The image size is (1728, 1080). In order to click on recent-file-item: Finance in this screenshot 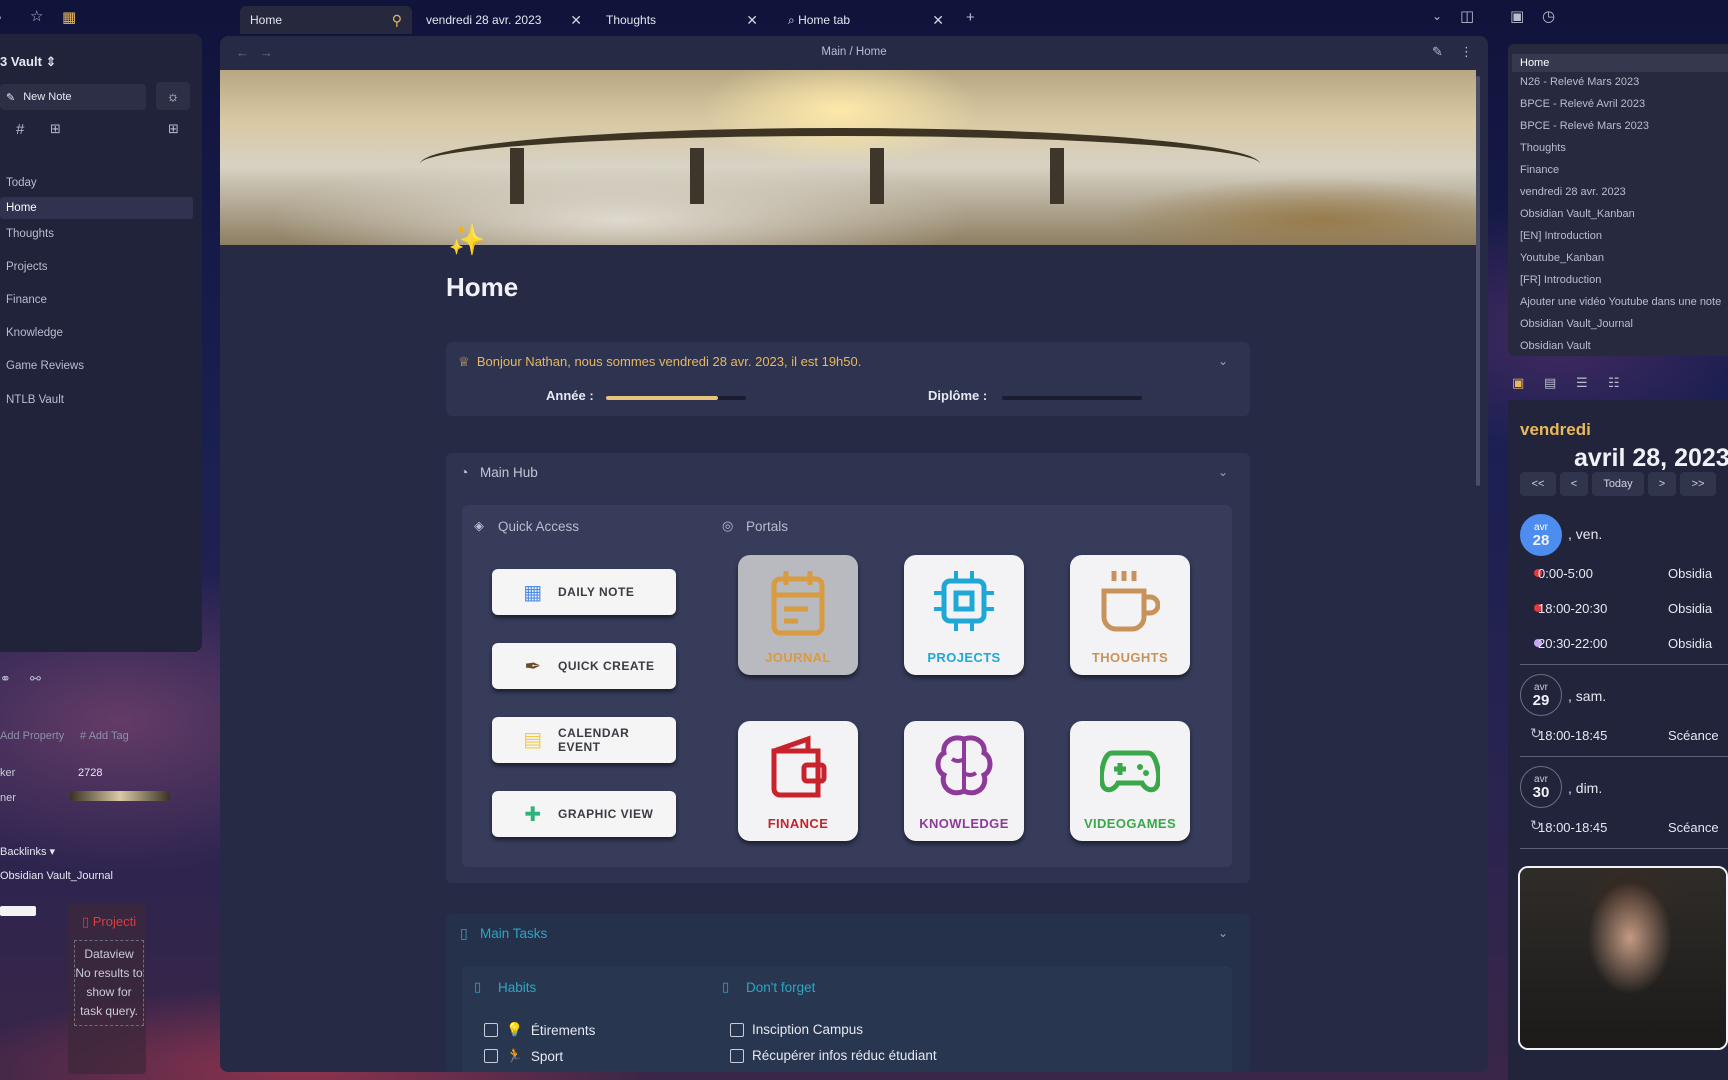, I will do `click(1539, 170)`.